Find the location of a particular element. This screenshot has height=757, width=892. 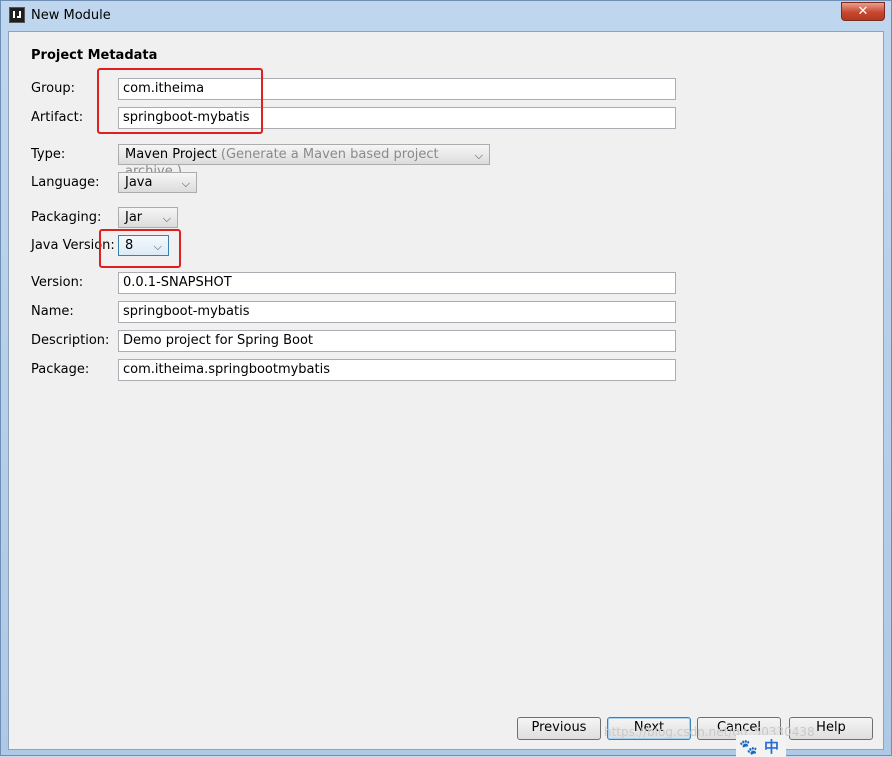

type-select-value: Maven Project is located at coordinates (171, 154).